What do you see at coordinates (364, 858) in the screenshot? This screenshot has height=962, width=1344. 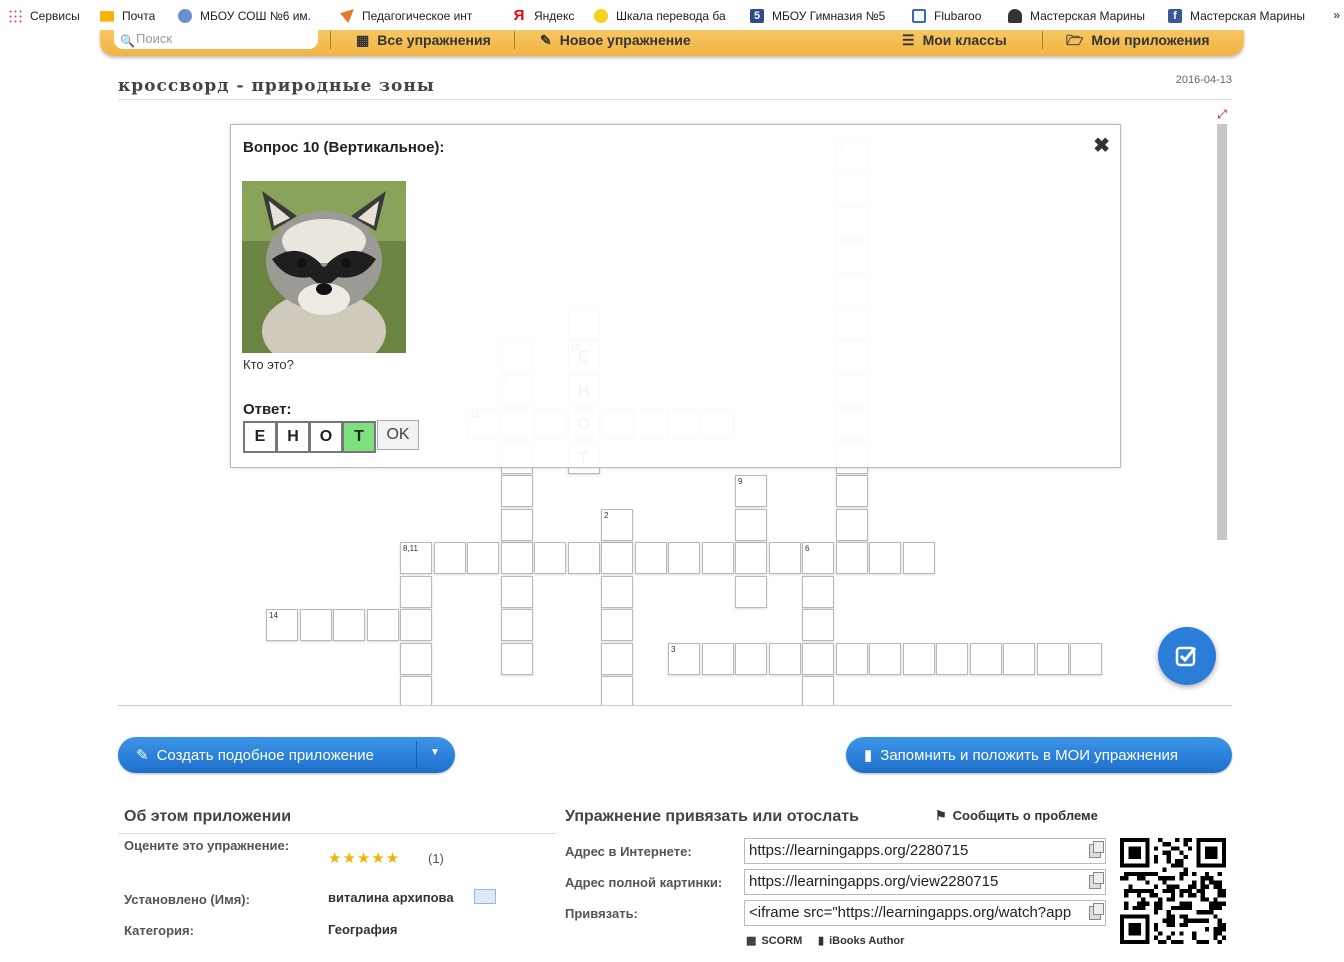 I see `rating-stars: ★★★★★` at bounding box center [364, 858].